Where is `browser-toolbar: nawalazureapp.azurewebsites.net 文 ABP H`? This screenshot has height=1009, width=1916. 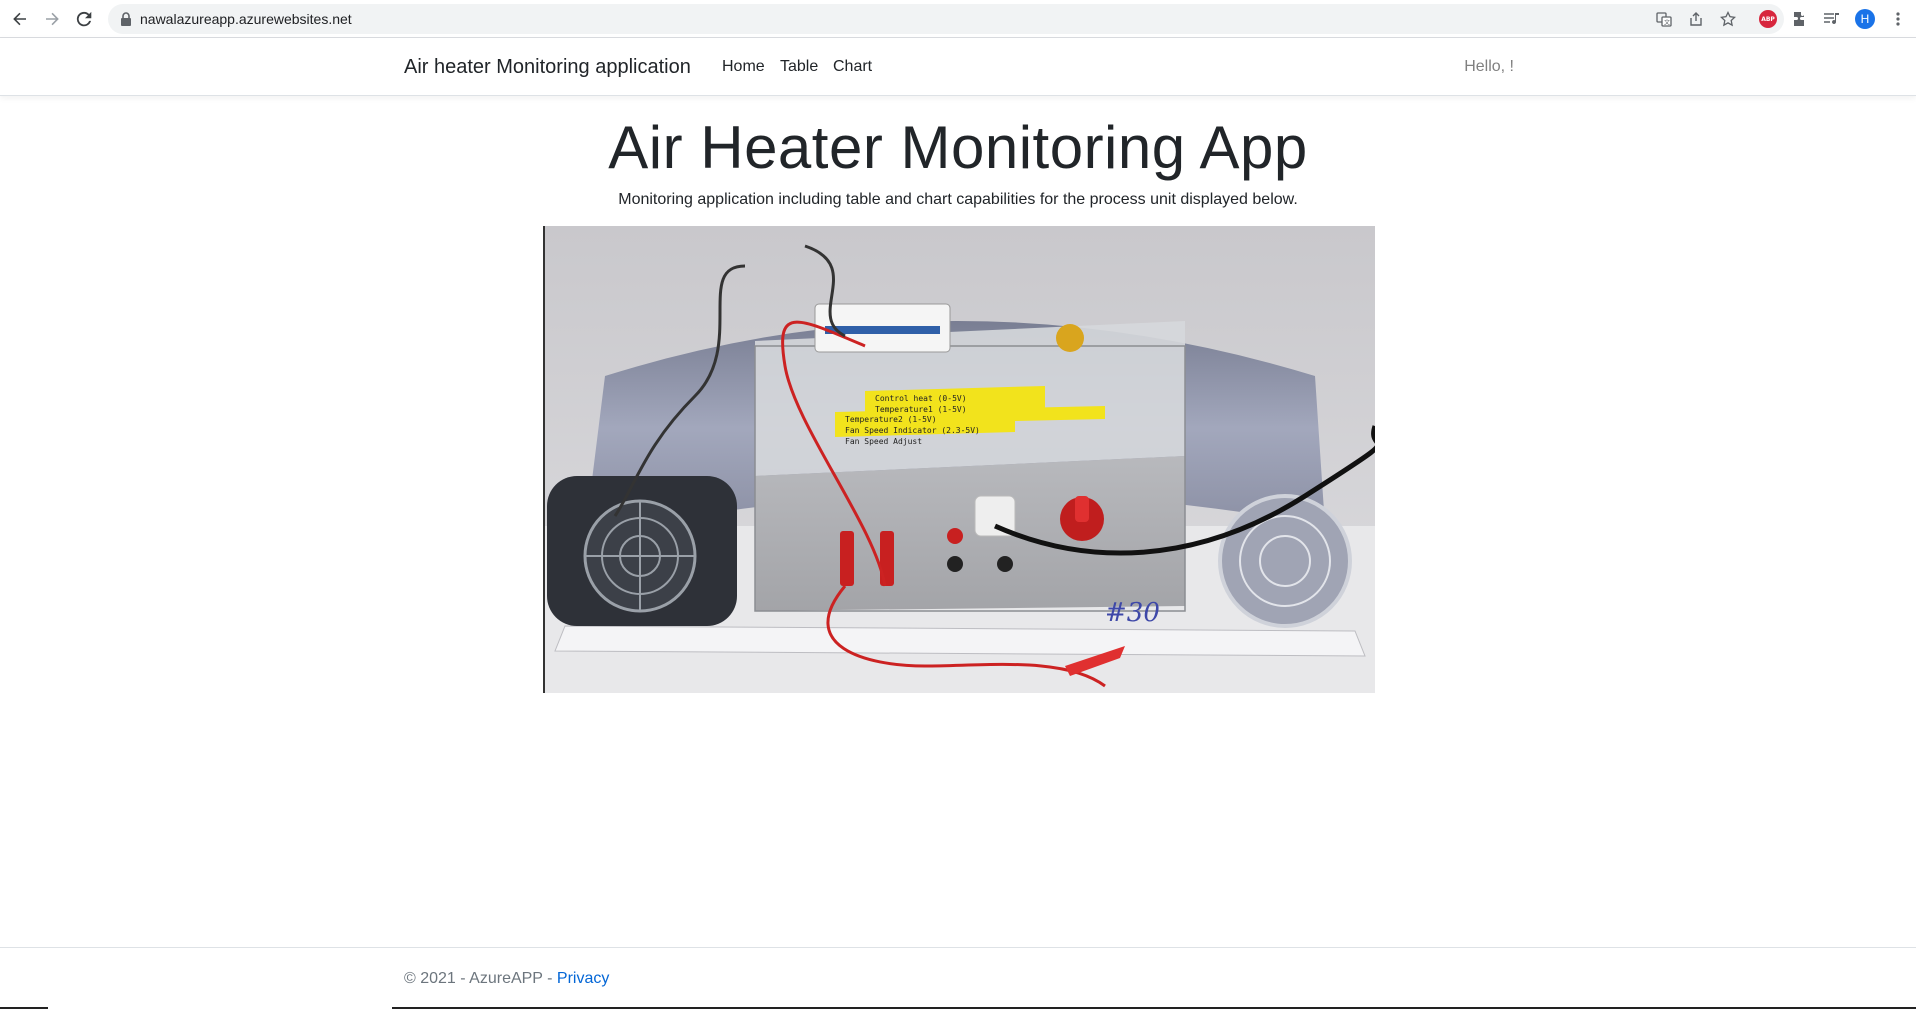 browser-toolbar: nawalazureapp.azurewebsites.net 文 ABP H is located at coordinates (958, 19).